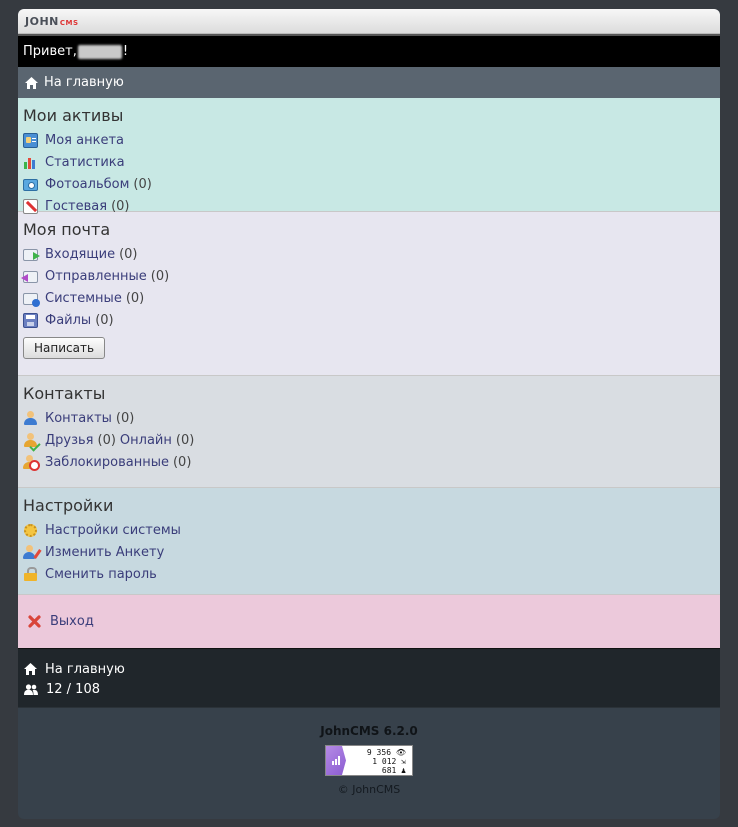 Image resolution: width=738 pixels, height=827 pixels. Describe the element at coordinates (30, 320) in the screenshot. I see `floppy-icon` at that location.